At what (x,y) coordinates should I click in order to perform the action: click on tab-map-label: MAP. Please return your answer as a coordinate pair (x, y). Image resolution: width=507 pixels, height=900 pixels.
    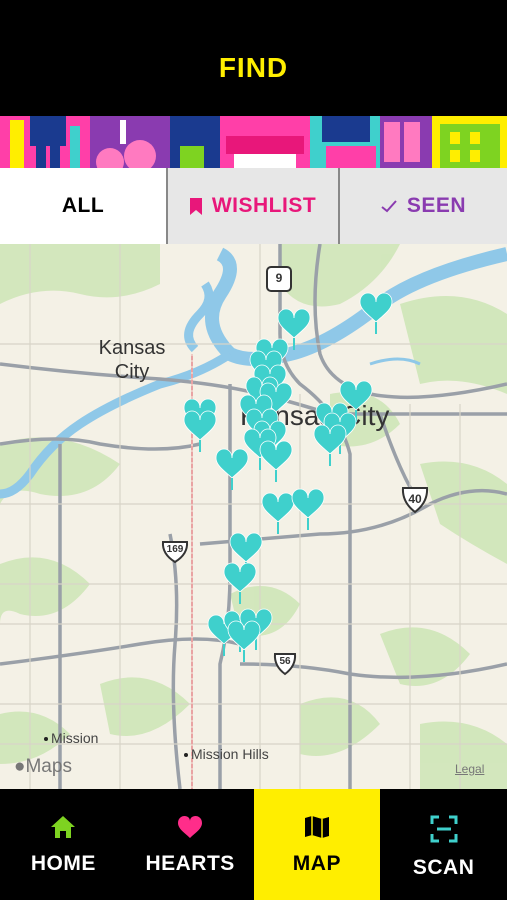
    Looking at the image, I should click on (316, 863).